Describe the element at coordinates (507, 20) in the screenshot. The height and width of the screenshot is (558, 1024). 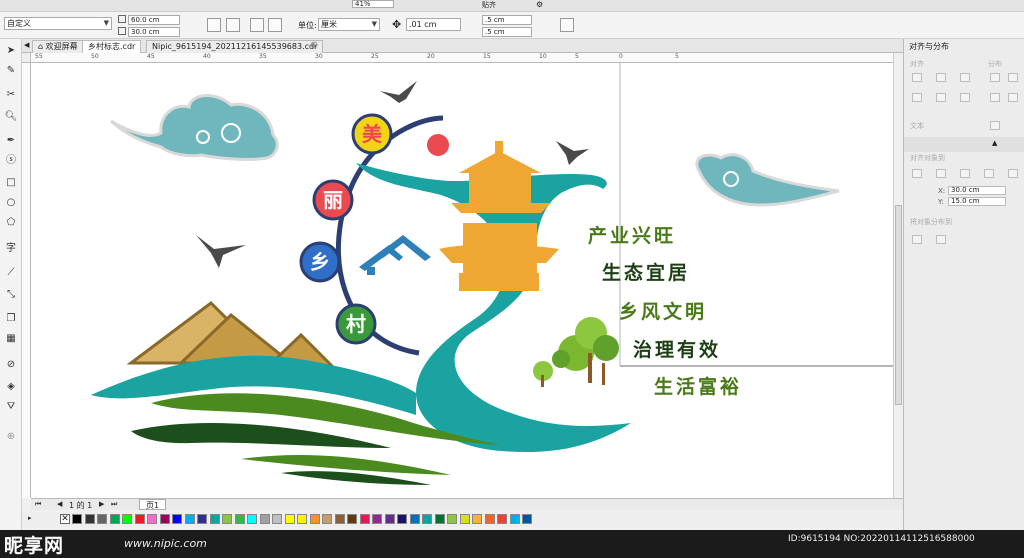
I see `duplicate-x-field: .5 cm` at that location.